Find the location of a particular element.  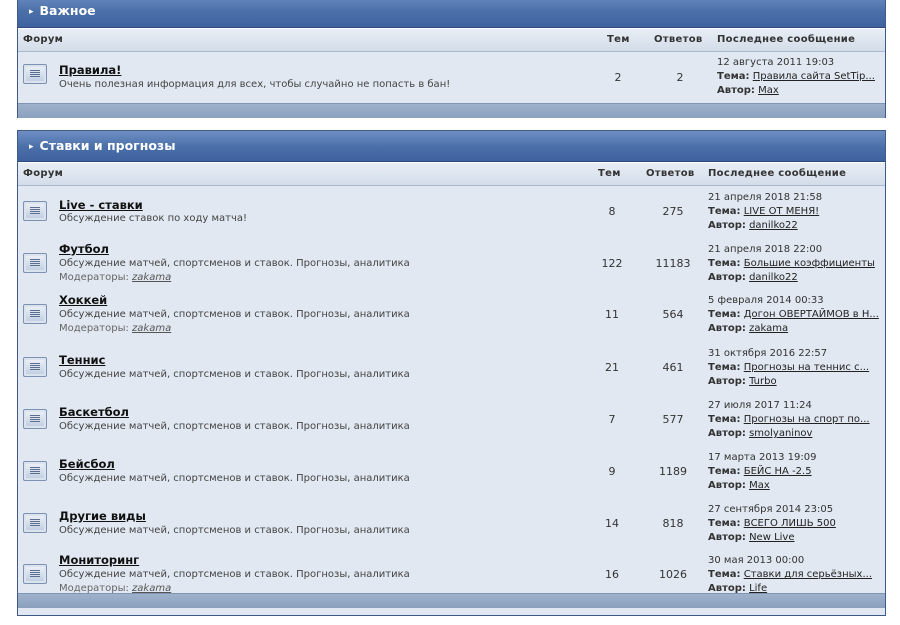

forum-title: Правила! is located at coordinates (90, 70).